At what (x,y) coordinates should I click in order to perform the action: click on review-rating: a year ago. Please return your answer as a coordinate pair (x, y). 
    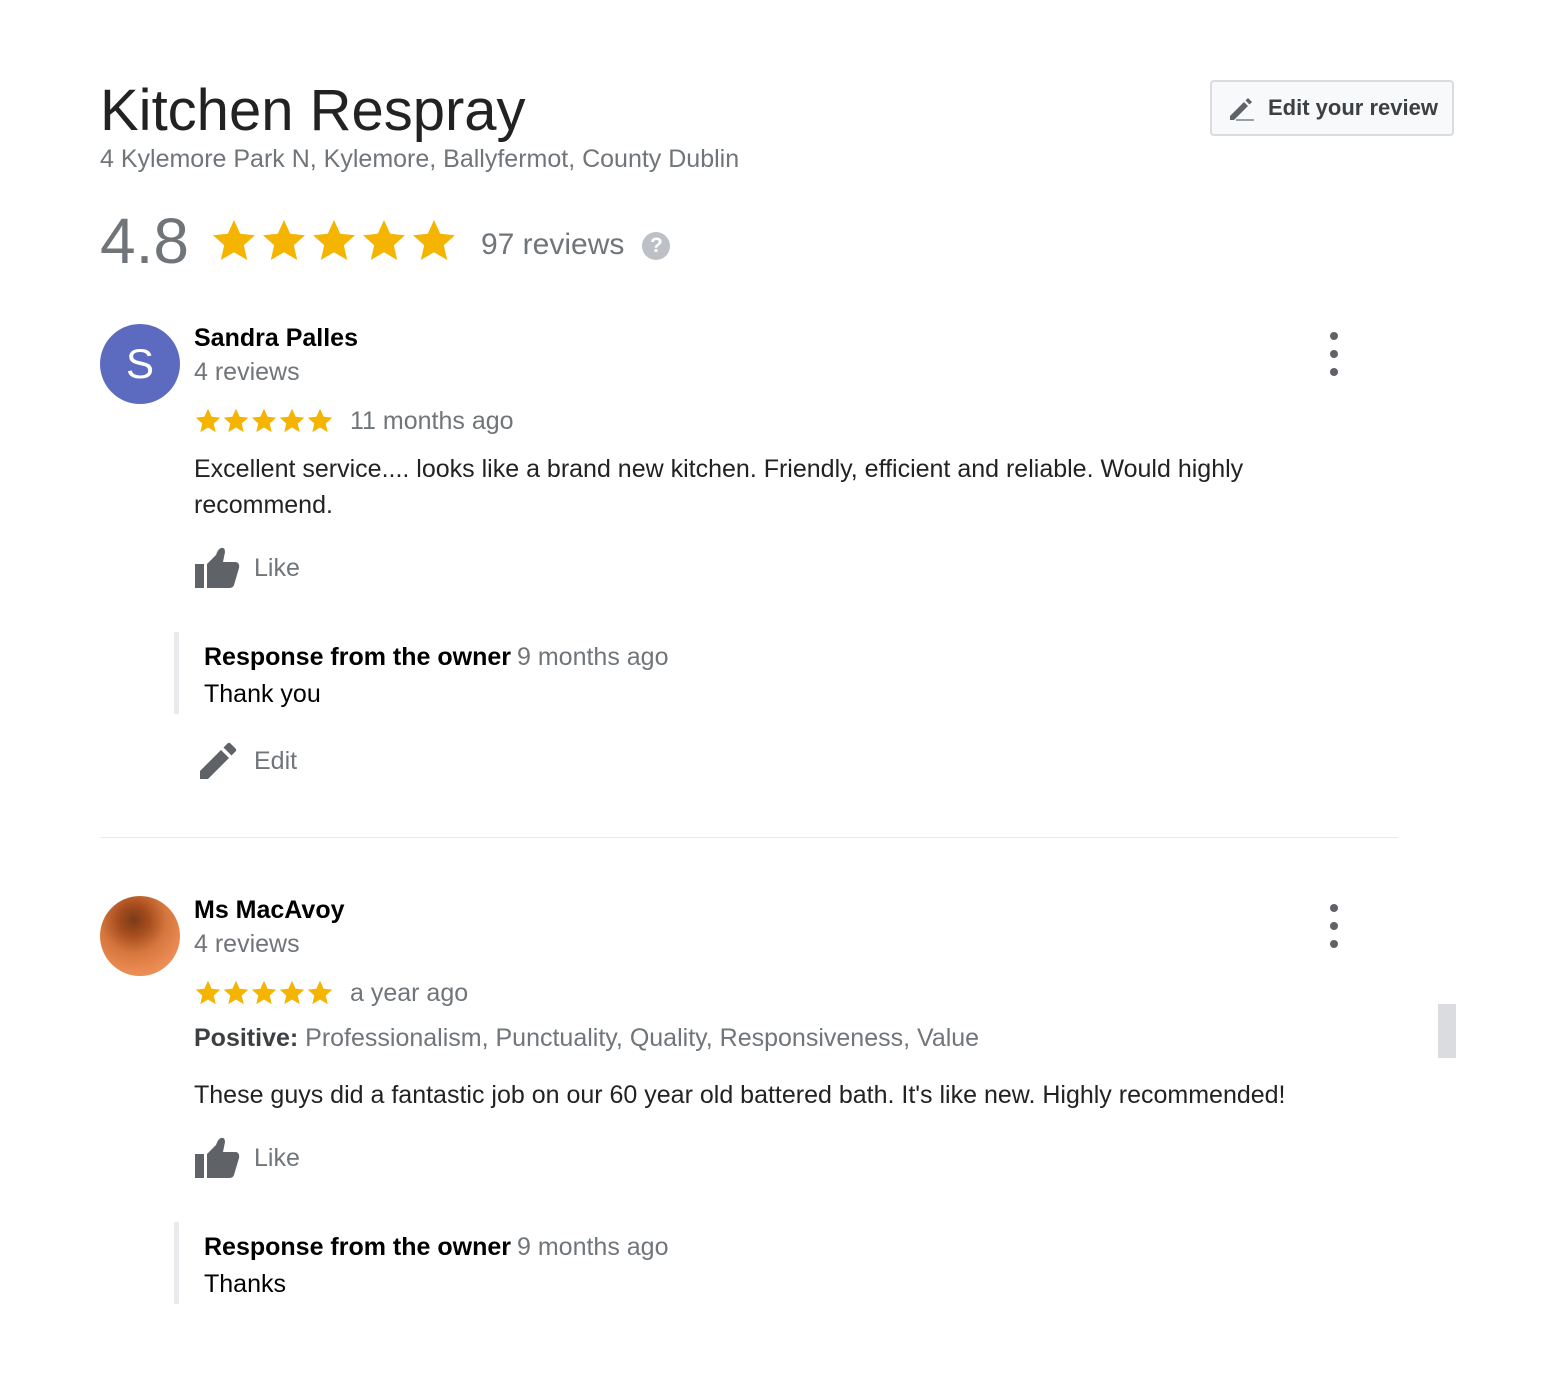
    Looking at the image, I should click on (331, 993).